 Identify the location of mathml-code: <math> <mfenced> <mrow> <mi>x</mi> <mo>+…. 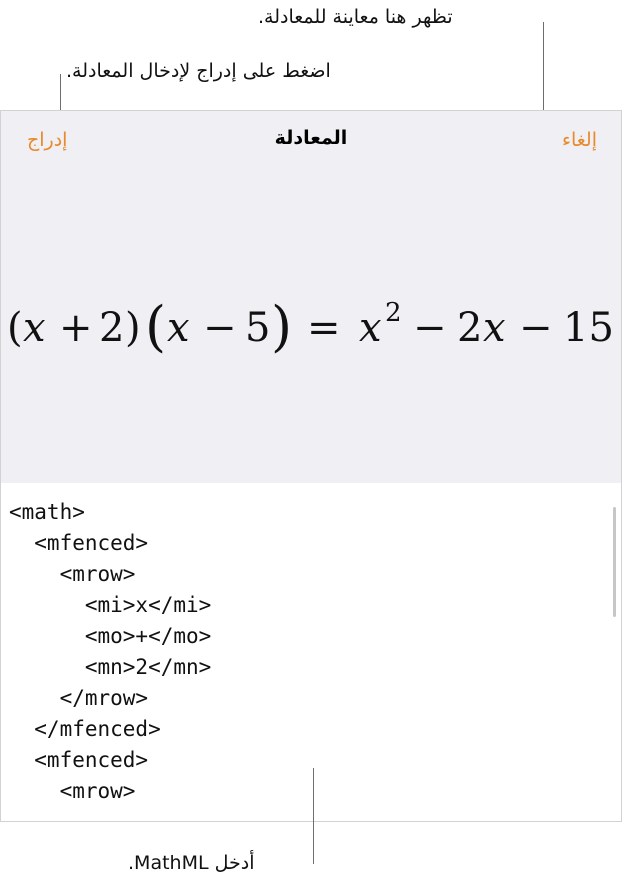
(110, 652).